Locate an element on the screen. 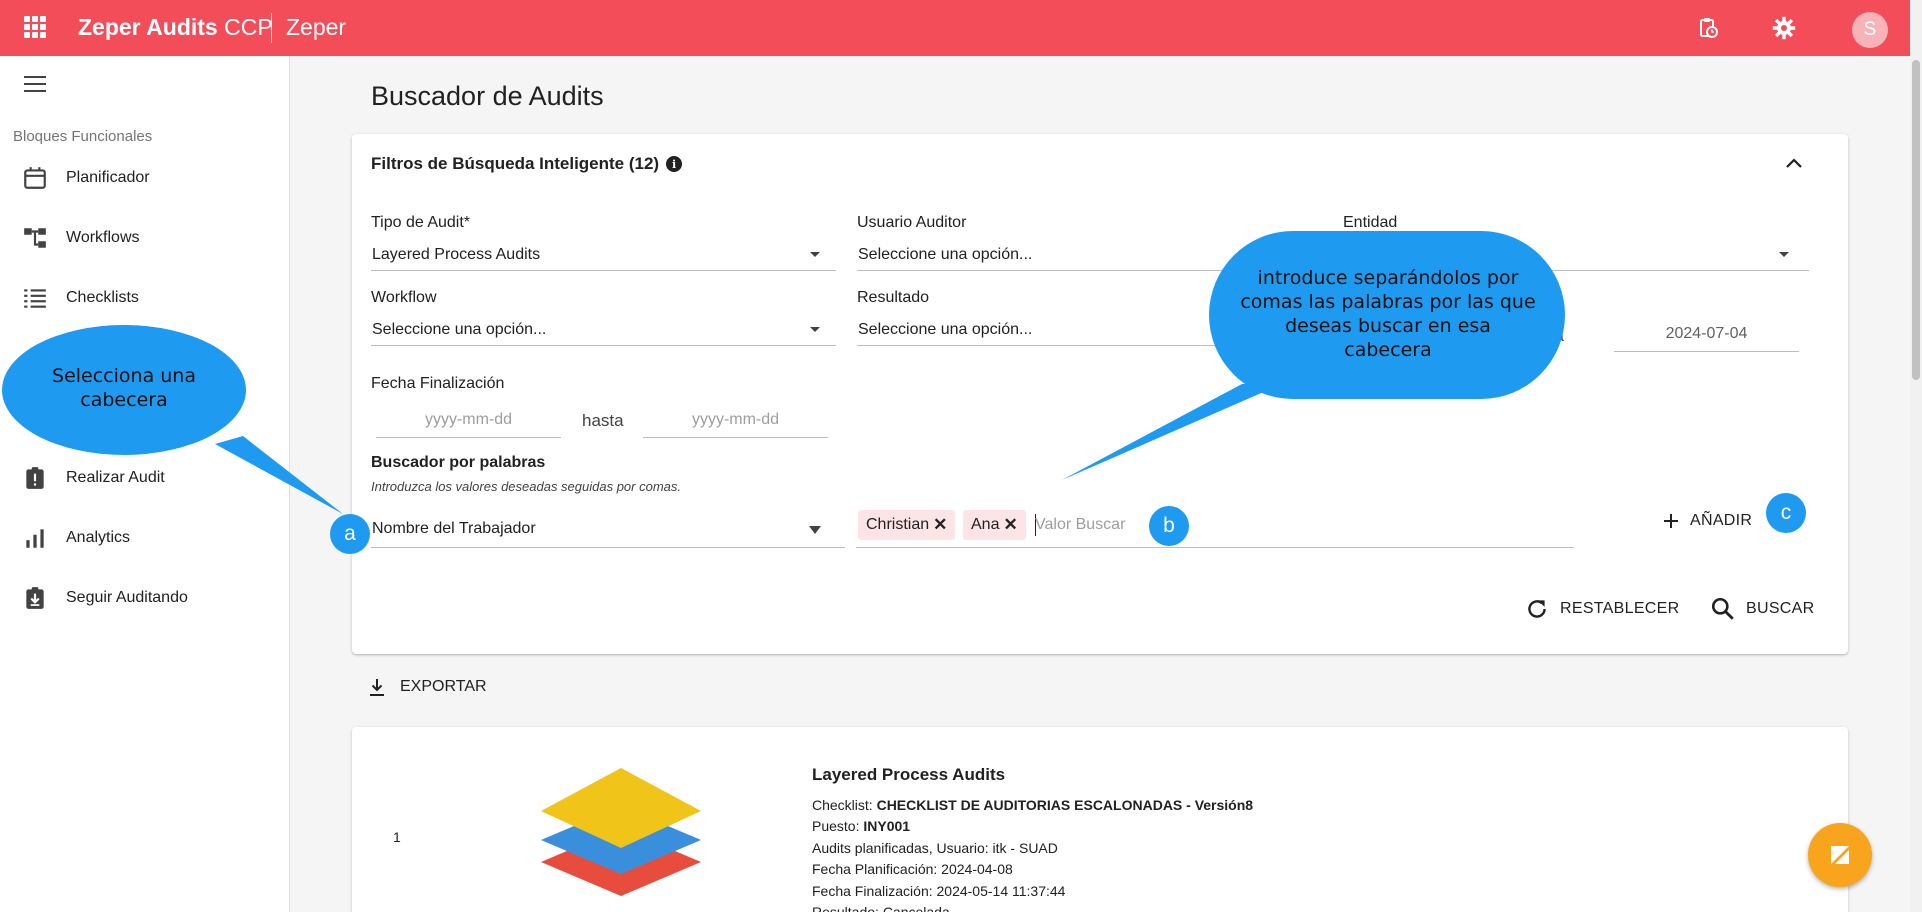 The width and height of the screenshot is (1922, 912). fecha-finalizacion-label: Fecha Finalización is located at coordinates (438, 383).